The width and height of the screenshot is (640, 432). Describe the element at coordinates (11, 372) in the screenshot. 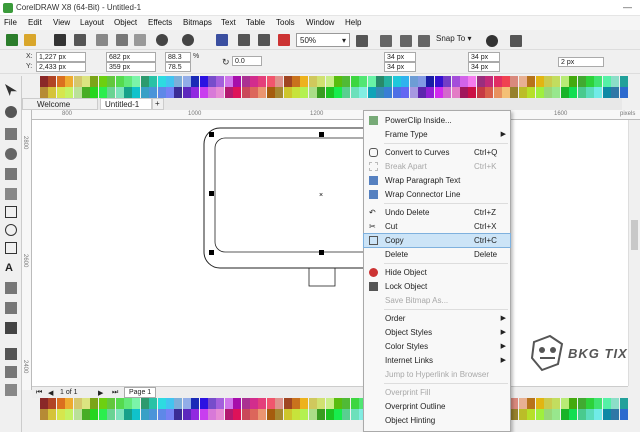

I see `interactive-fill-icon` at that location.